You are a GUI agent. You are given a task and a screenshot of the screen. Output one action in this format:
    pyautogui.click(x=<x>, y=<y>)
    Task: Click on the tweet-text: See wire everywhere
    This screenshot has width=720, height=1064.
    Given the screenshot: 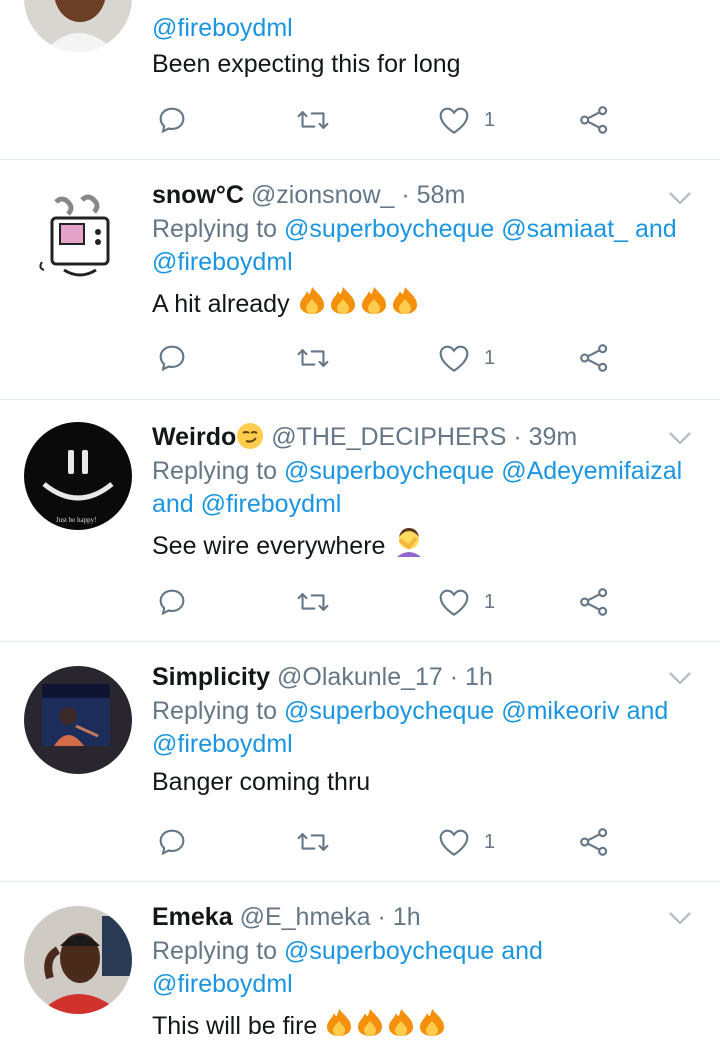 What is the action you would take?
    pyautogui.click(x=424, y=545)
    